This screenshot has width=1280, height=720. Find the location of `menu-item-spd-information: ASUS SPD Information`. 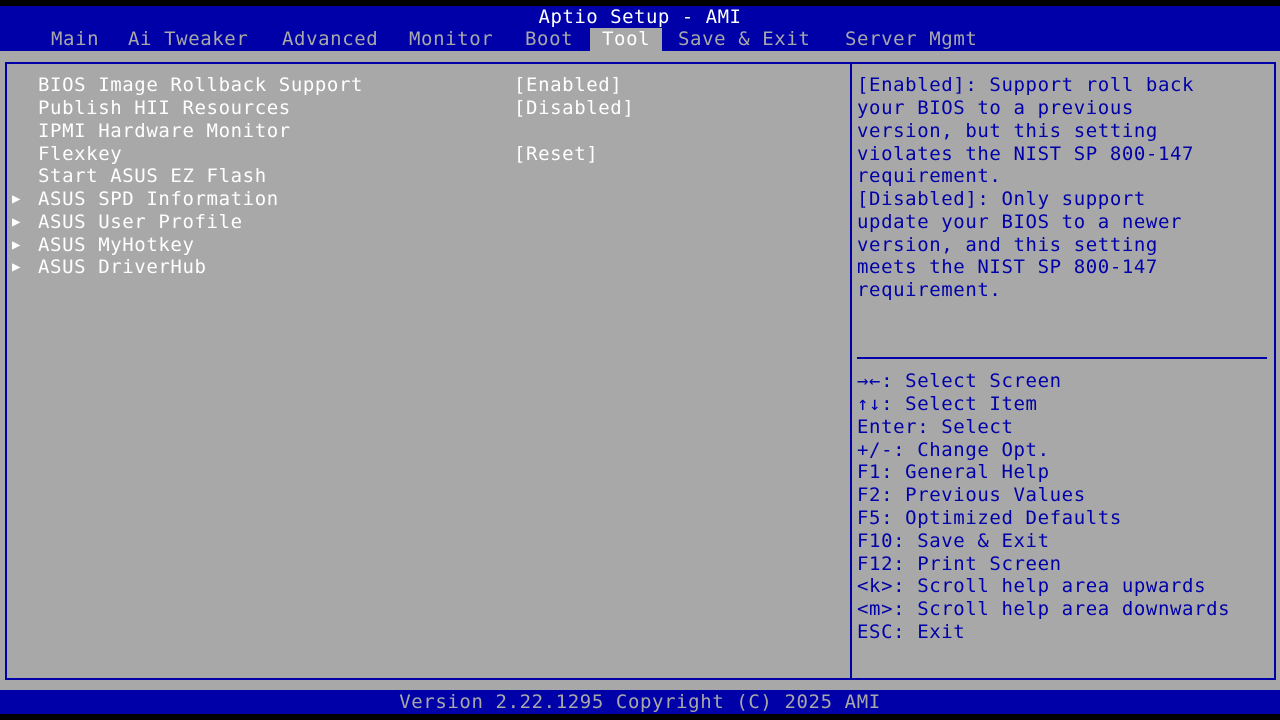

menu-item-spd-information: ASUS SPD Information is located at coordinates (158, 199).